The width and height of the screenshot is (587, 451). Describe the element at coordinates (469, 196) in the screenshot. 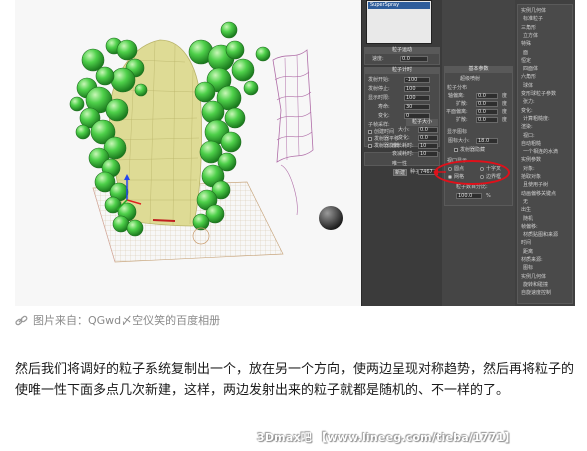

I see `percent-spinner: 100.0` at that location.